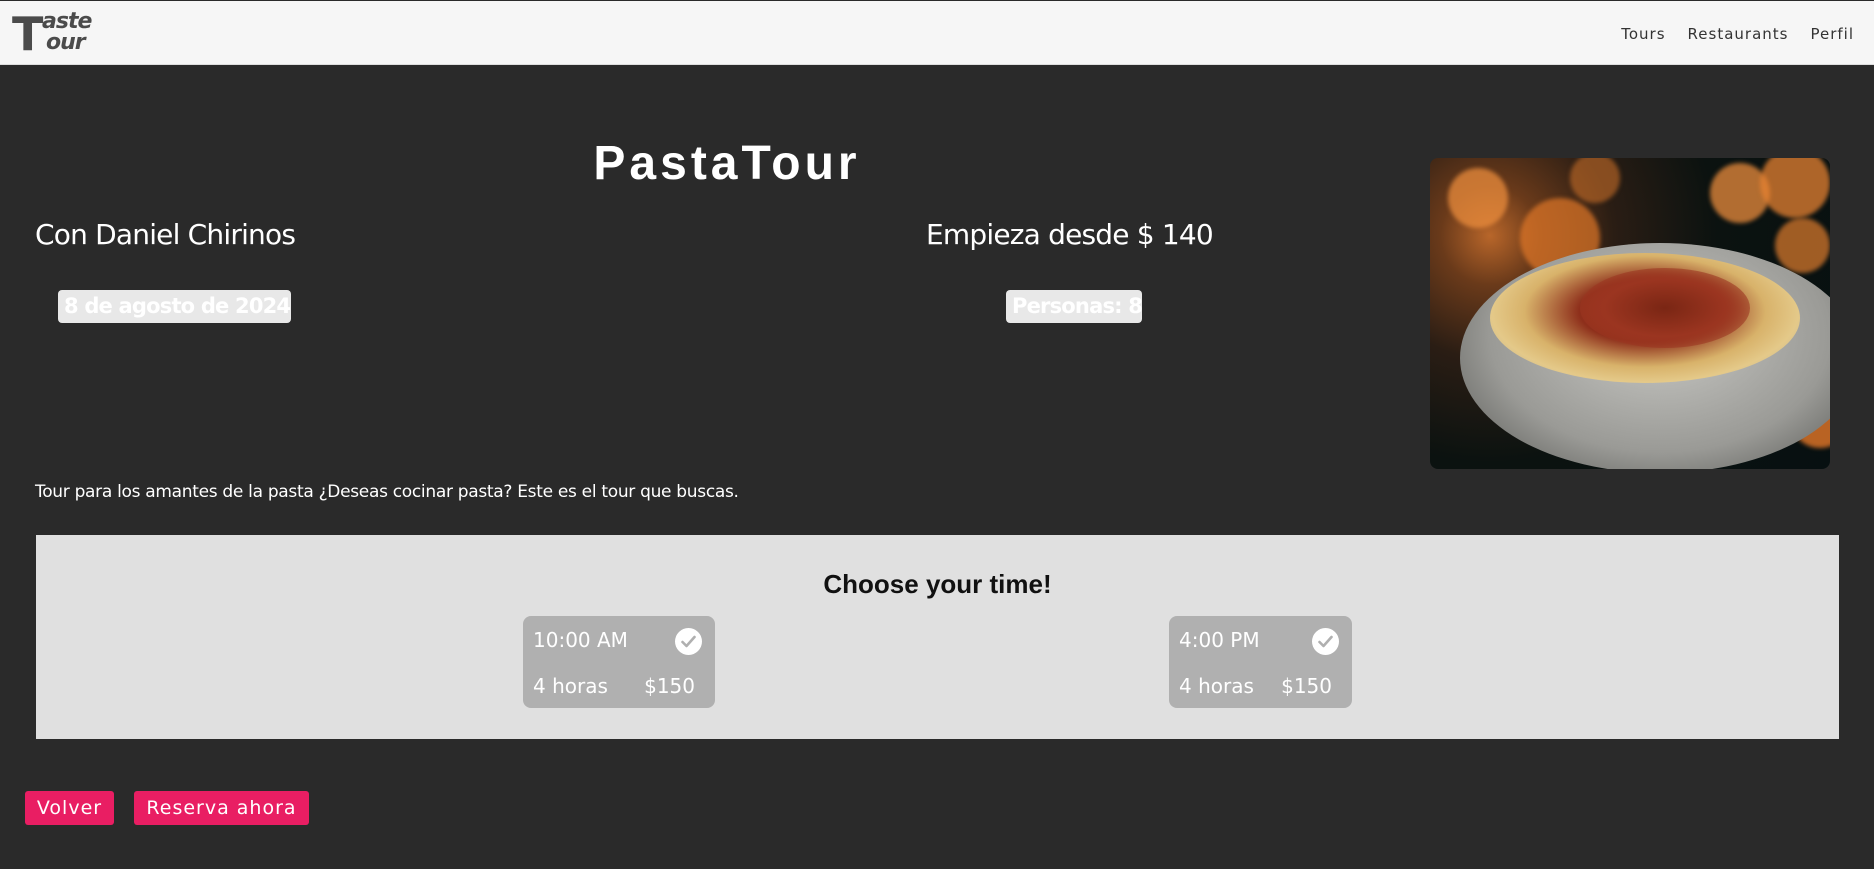  Describe the element at coordinates (221, 808) in the screenshot. I see `book-now-button: Reserva ahora` at that location.